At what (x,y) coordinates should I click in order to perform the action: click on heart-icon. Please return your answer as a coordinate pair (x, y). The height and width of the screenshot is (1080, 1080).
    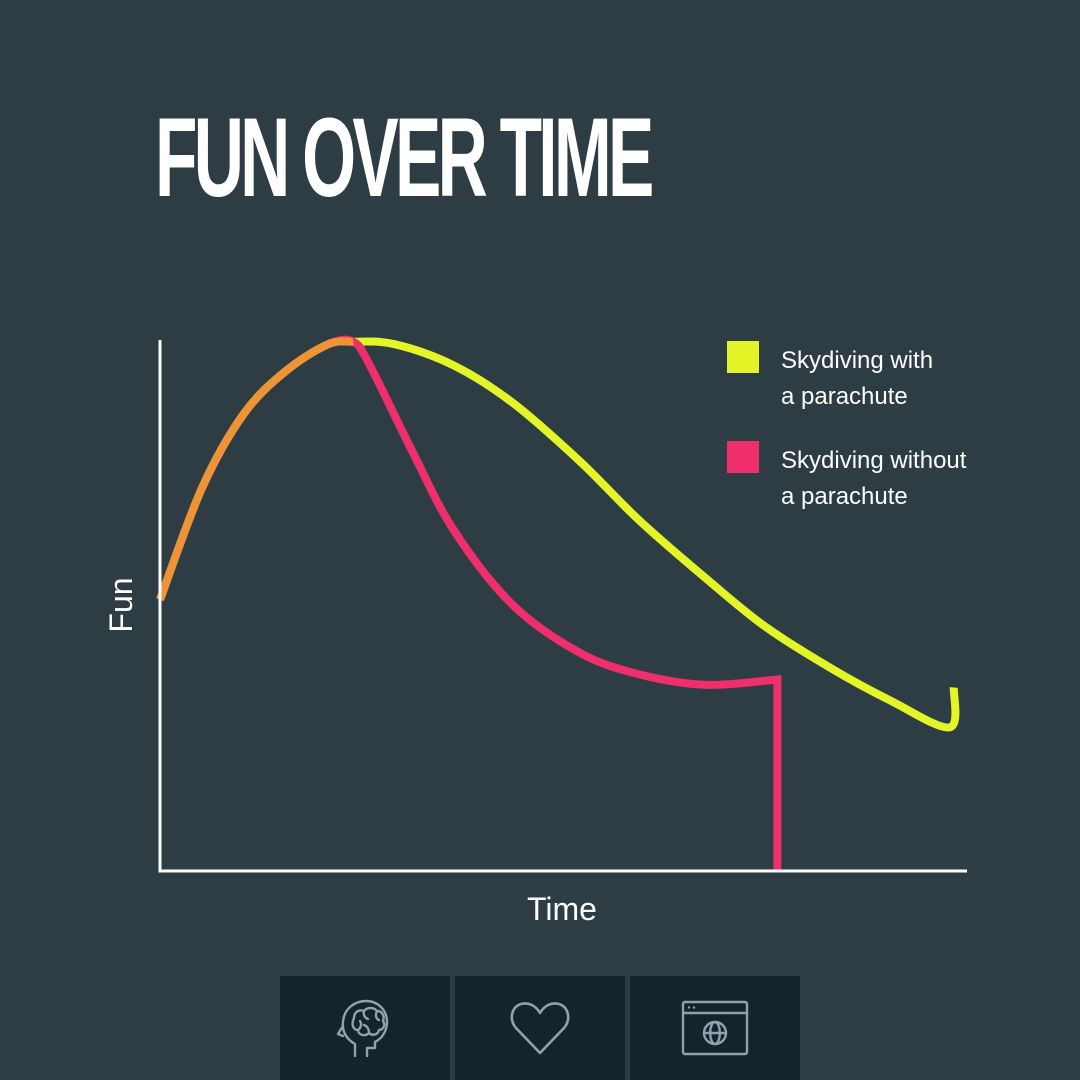
    Looking at the image, I should click on (540, 1028).